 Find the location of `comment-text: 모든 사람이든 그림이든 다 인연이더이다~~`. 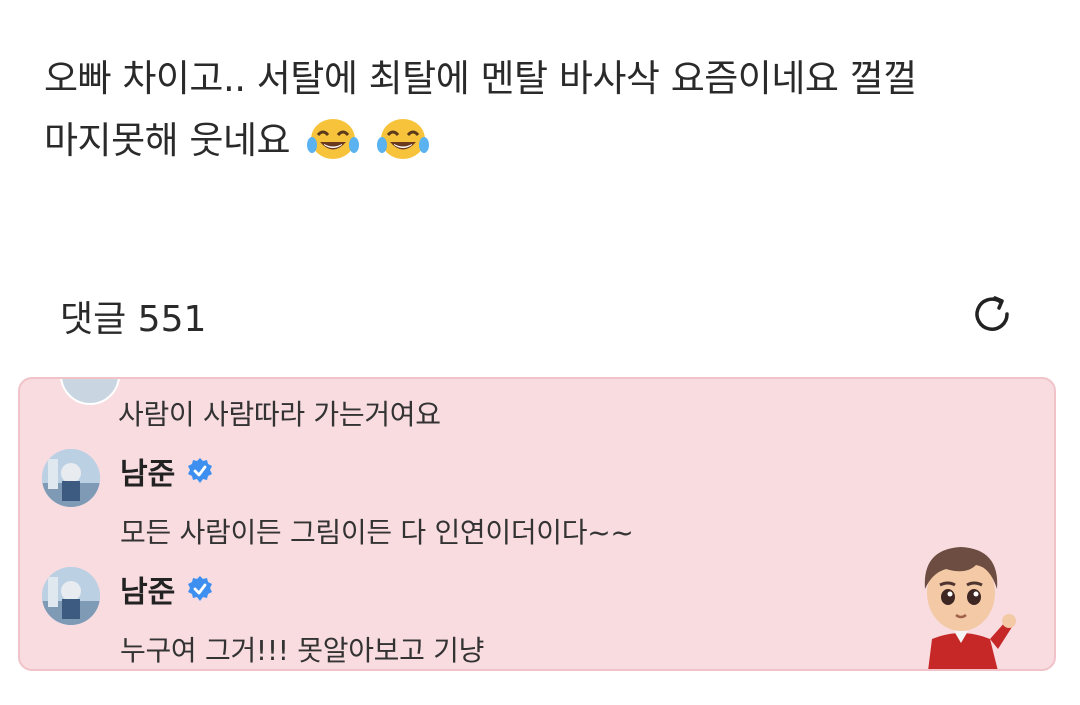

comment-text: 모든 사람이든 그림이든 다 인연이더이다~~ is located at coordinates (377, 532).